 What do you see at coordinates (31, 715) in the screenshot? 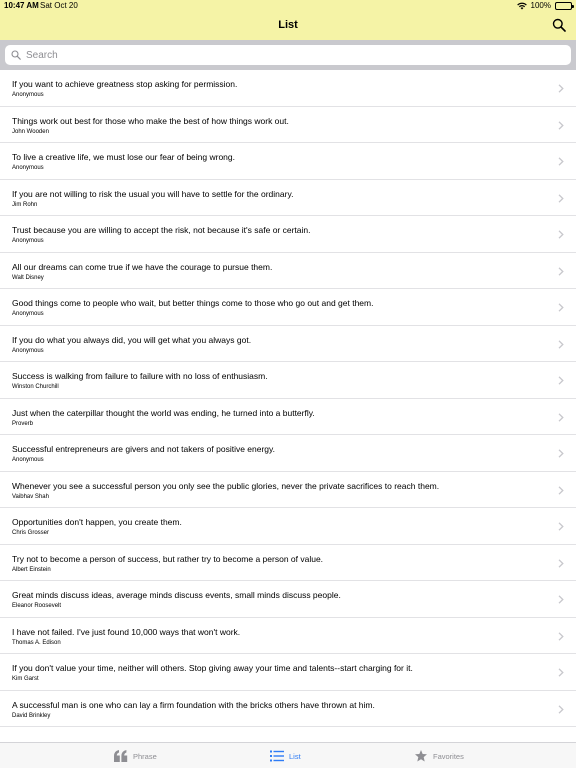
I see `quote-author: David Brinkley` at bounding box center [31, 715].